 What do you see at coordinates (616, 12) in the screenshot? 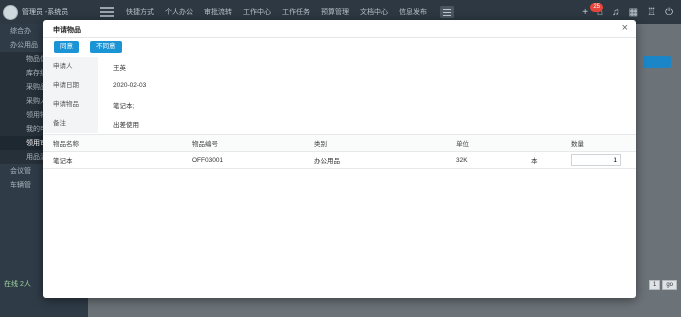
I see `bell-icon: ♫` at bounding box center [616, 12].